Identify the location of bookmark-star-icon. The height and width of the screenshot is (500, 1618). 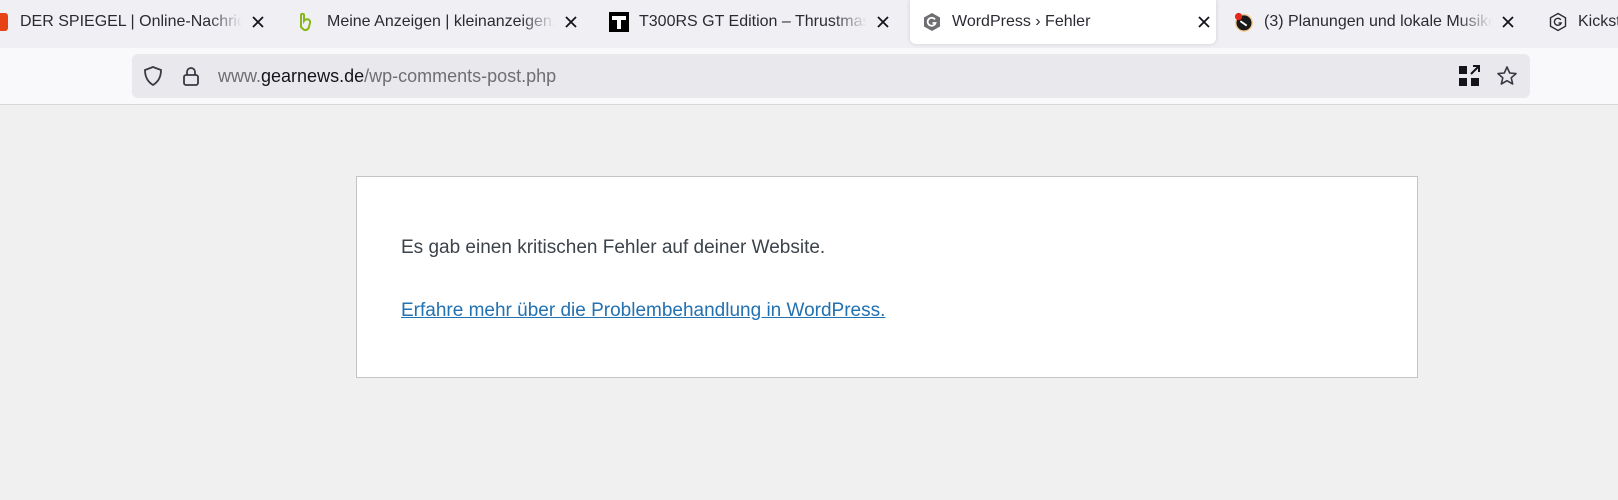
(1507, 76).